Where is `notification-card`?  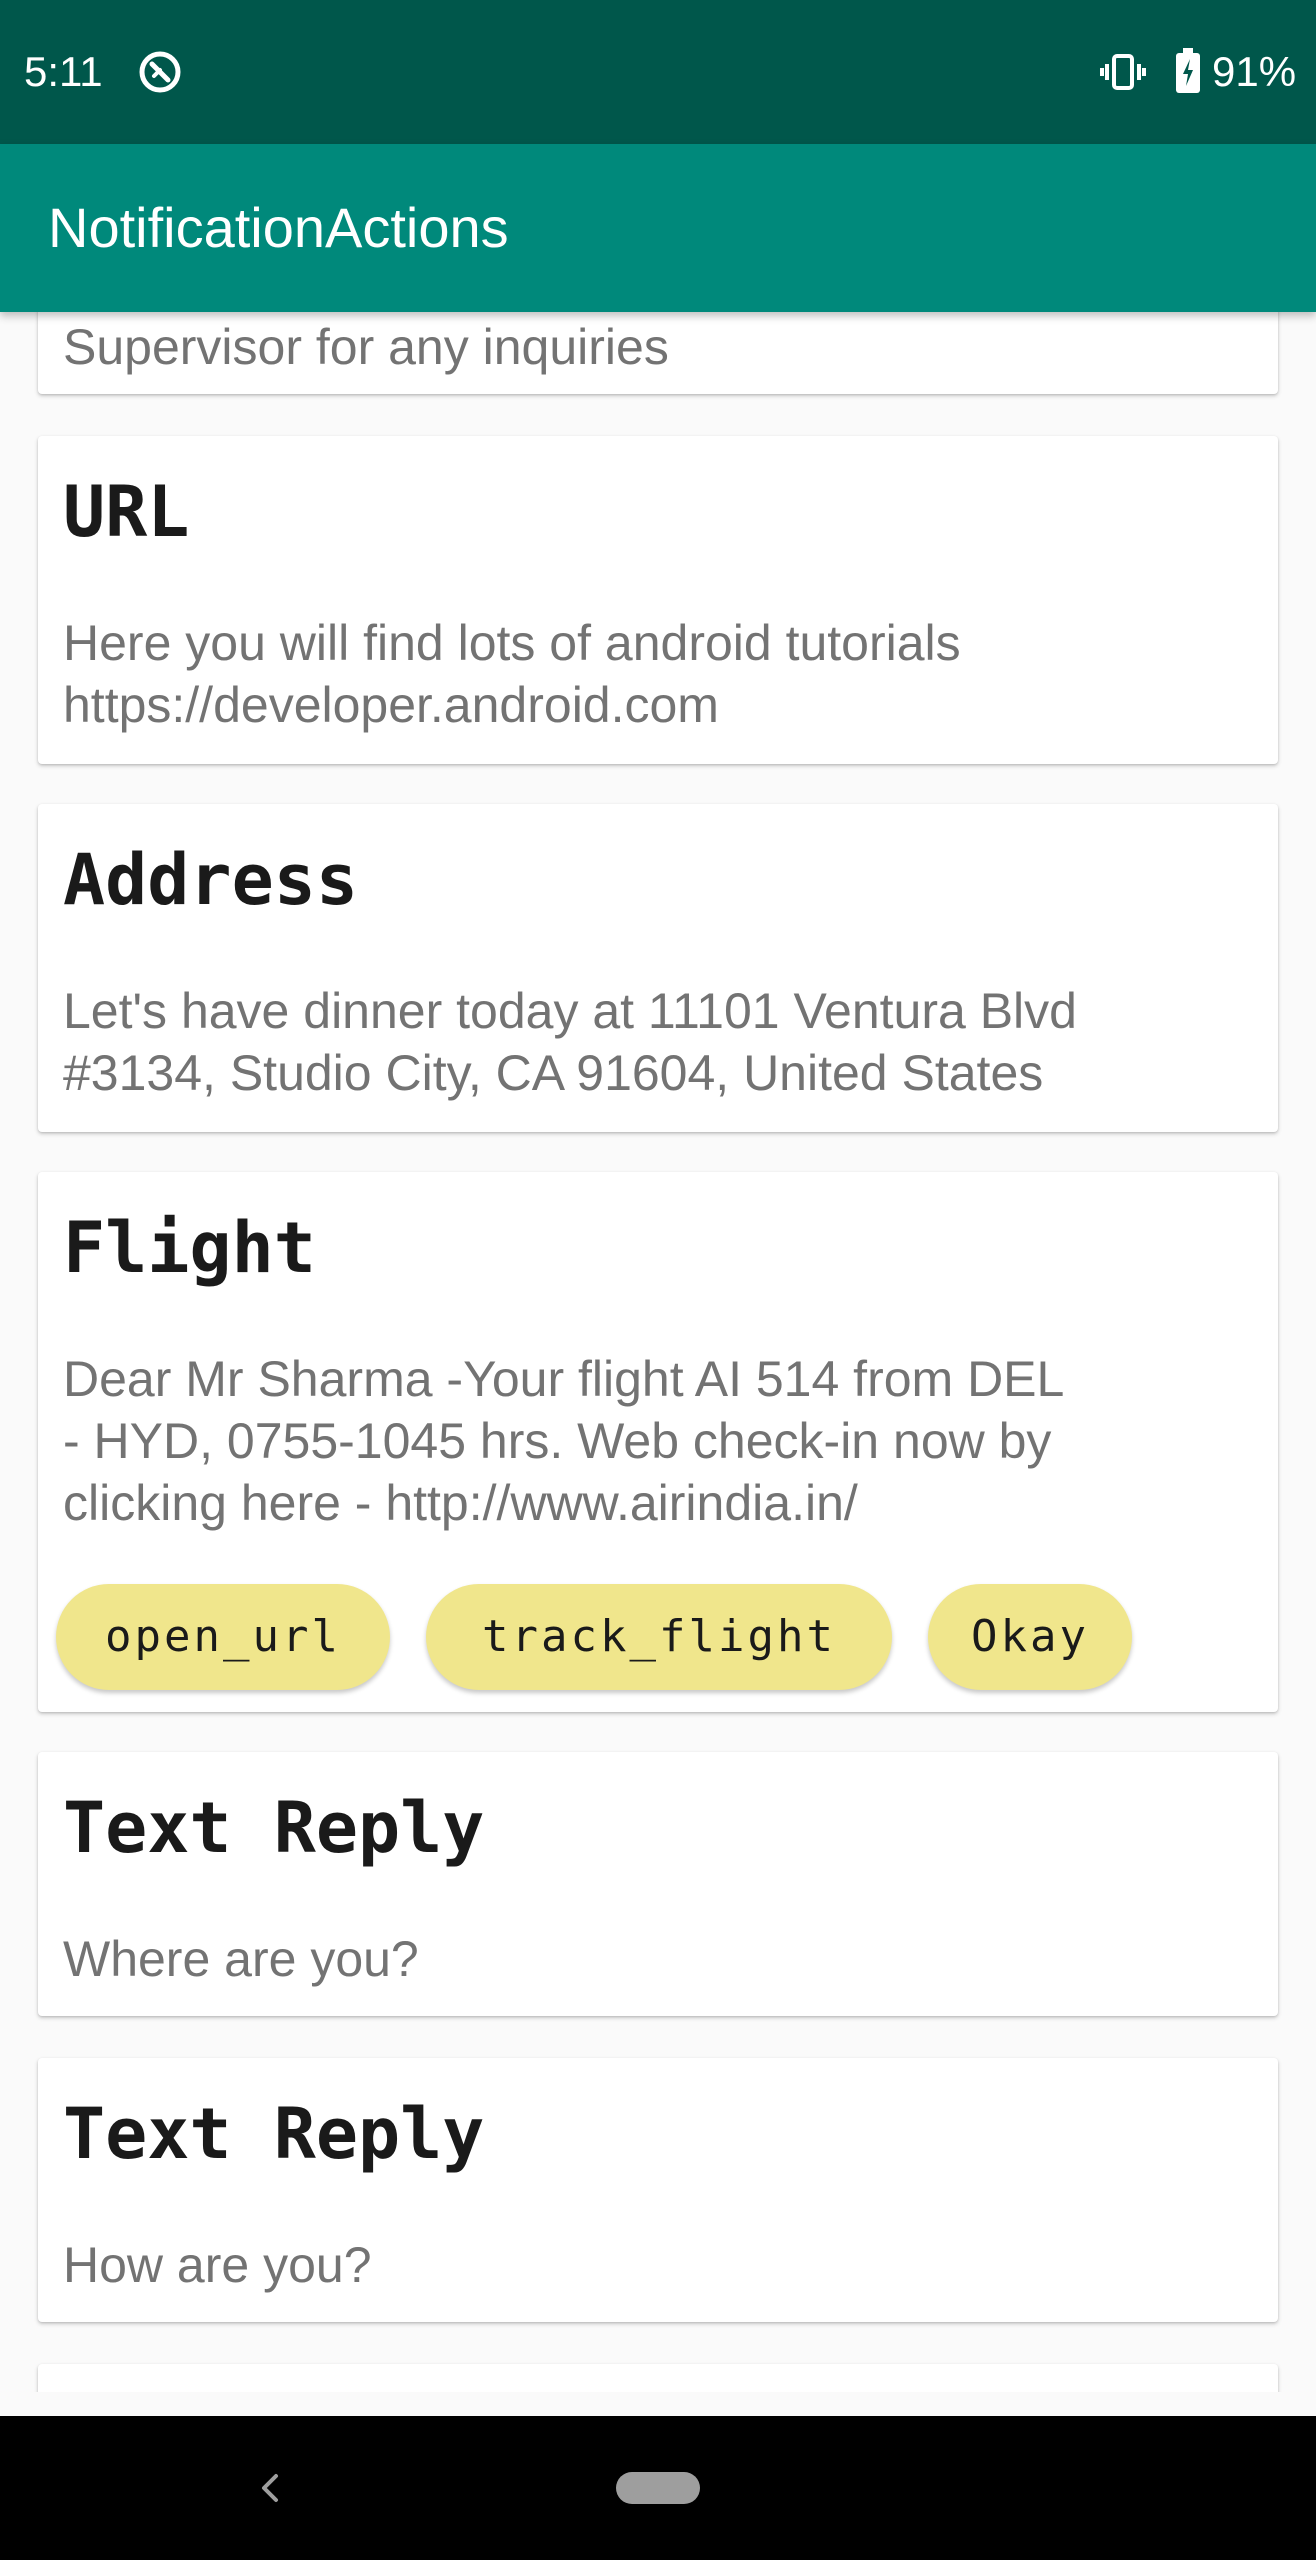 notification-card is located at coordinates (658, 2378).